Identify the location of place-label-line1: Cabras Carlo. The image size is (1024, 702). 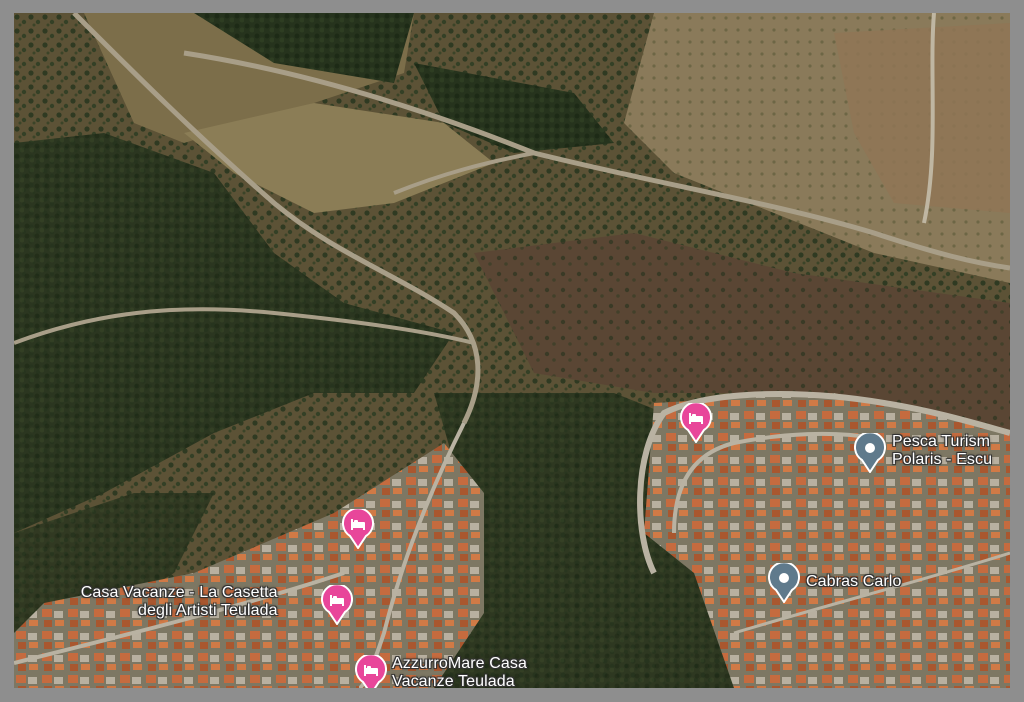
(854, 581).